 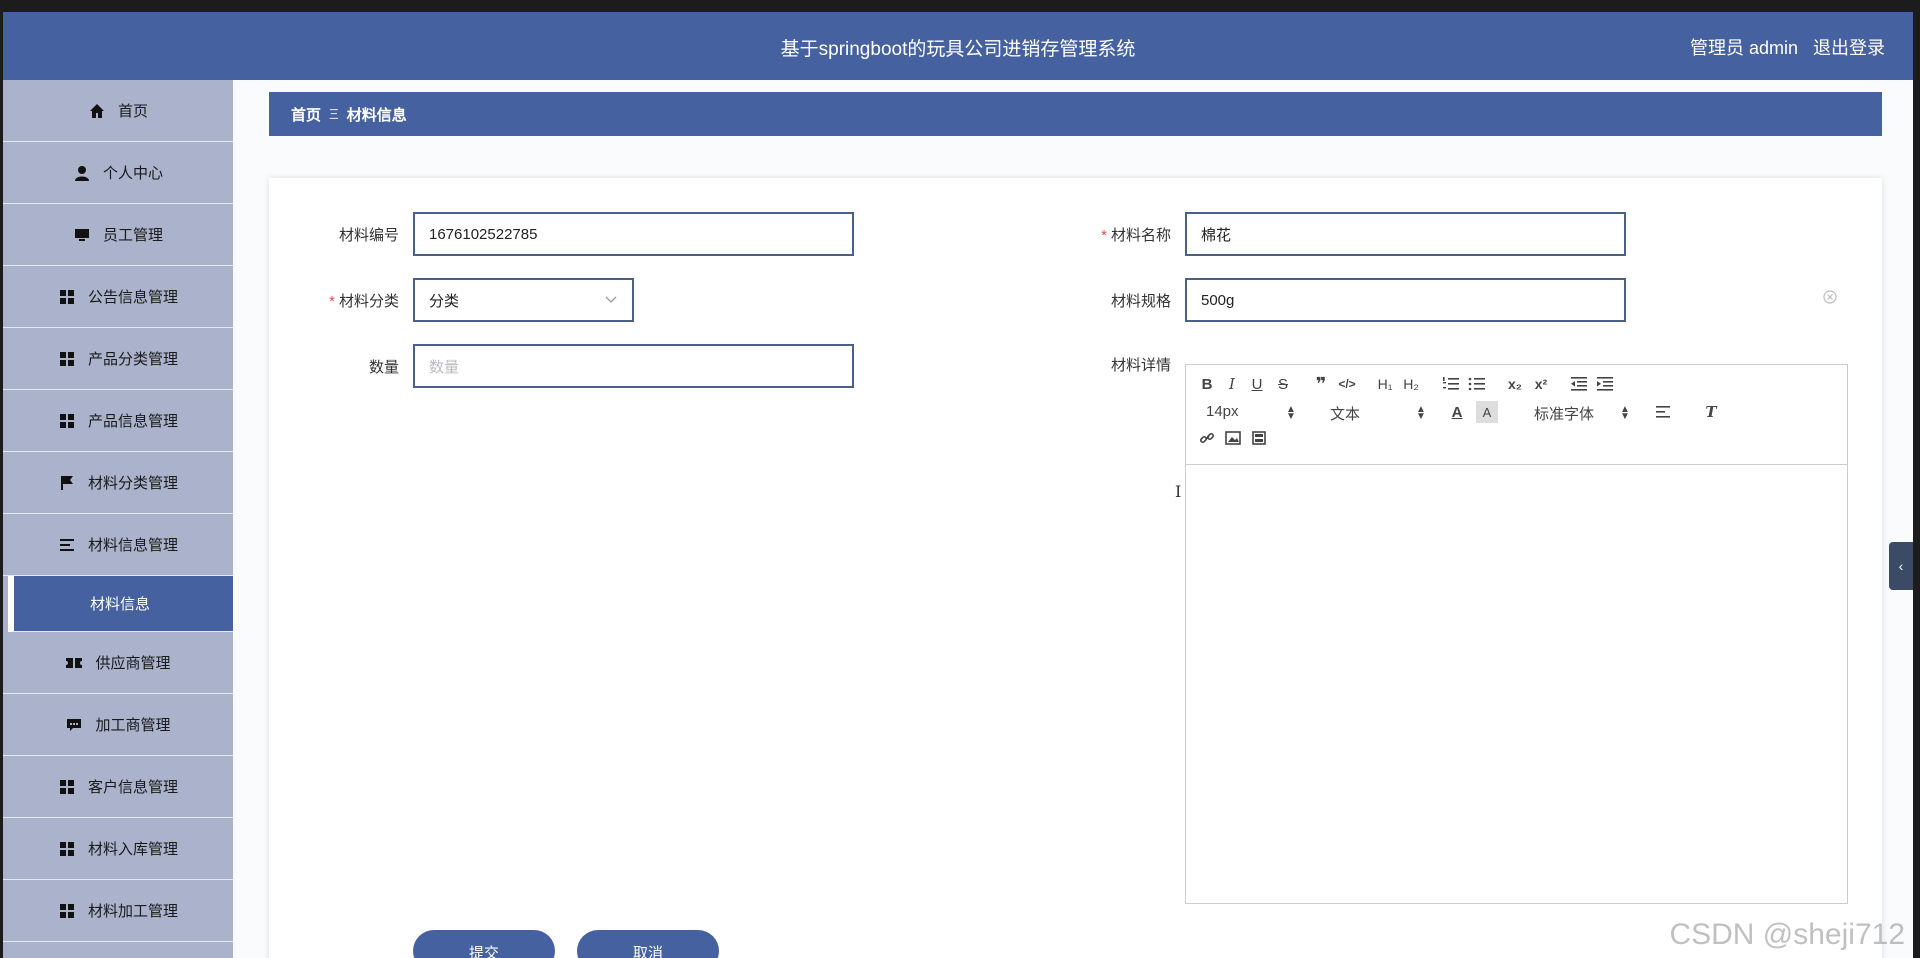 I want to click on sidebar-item-material-processing: 材料加工管理, so click(x=118, y=911).